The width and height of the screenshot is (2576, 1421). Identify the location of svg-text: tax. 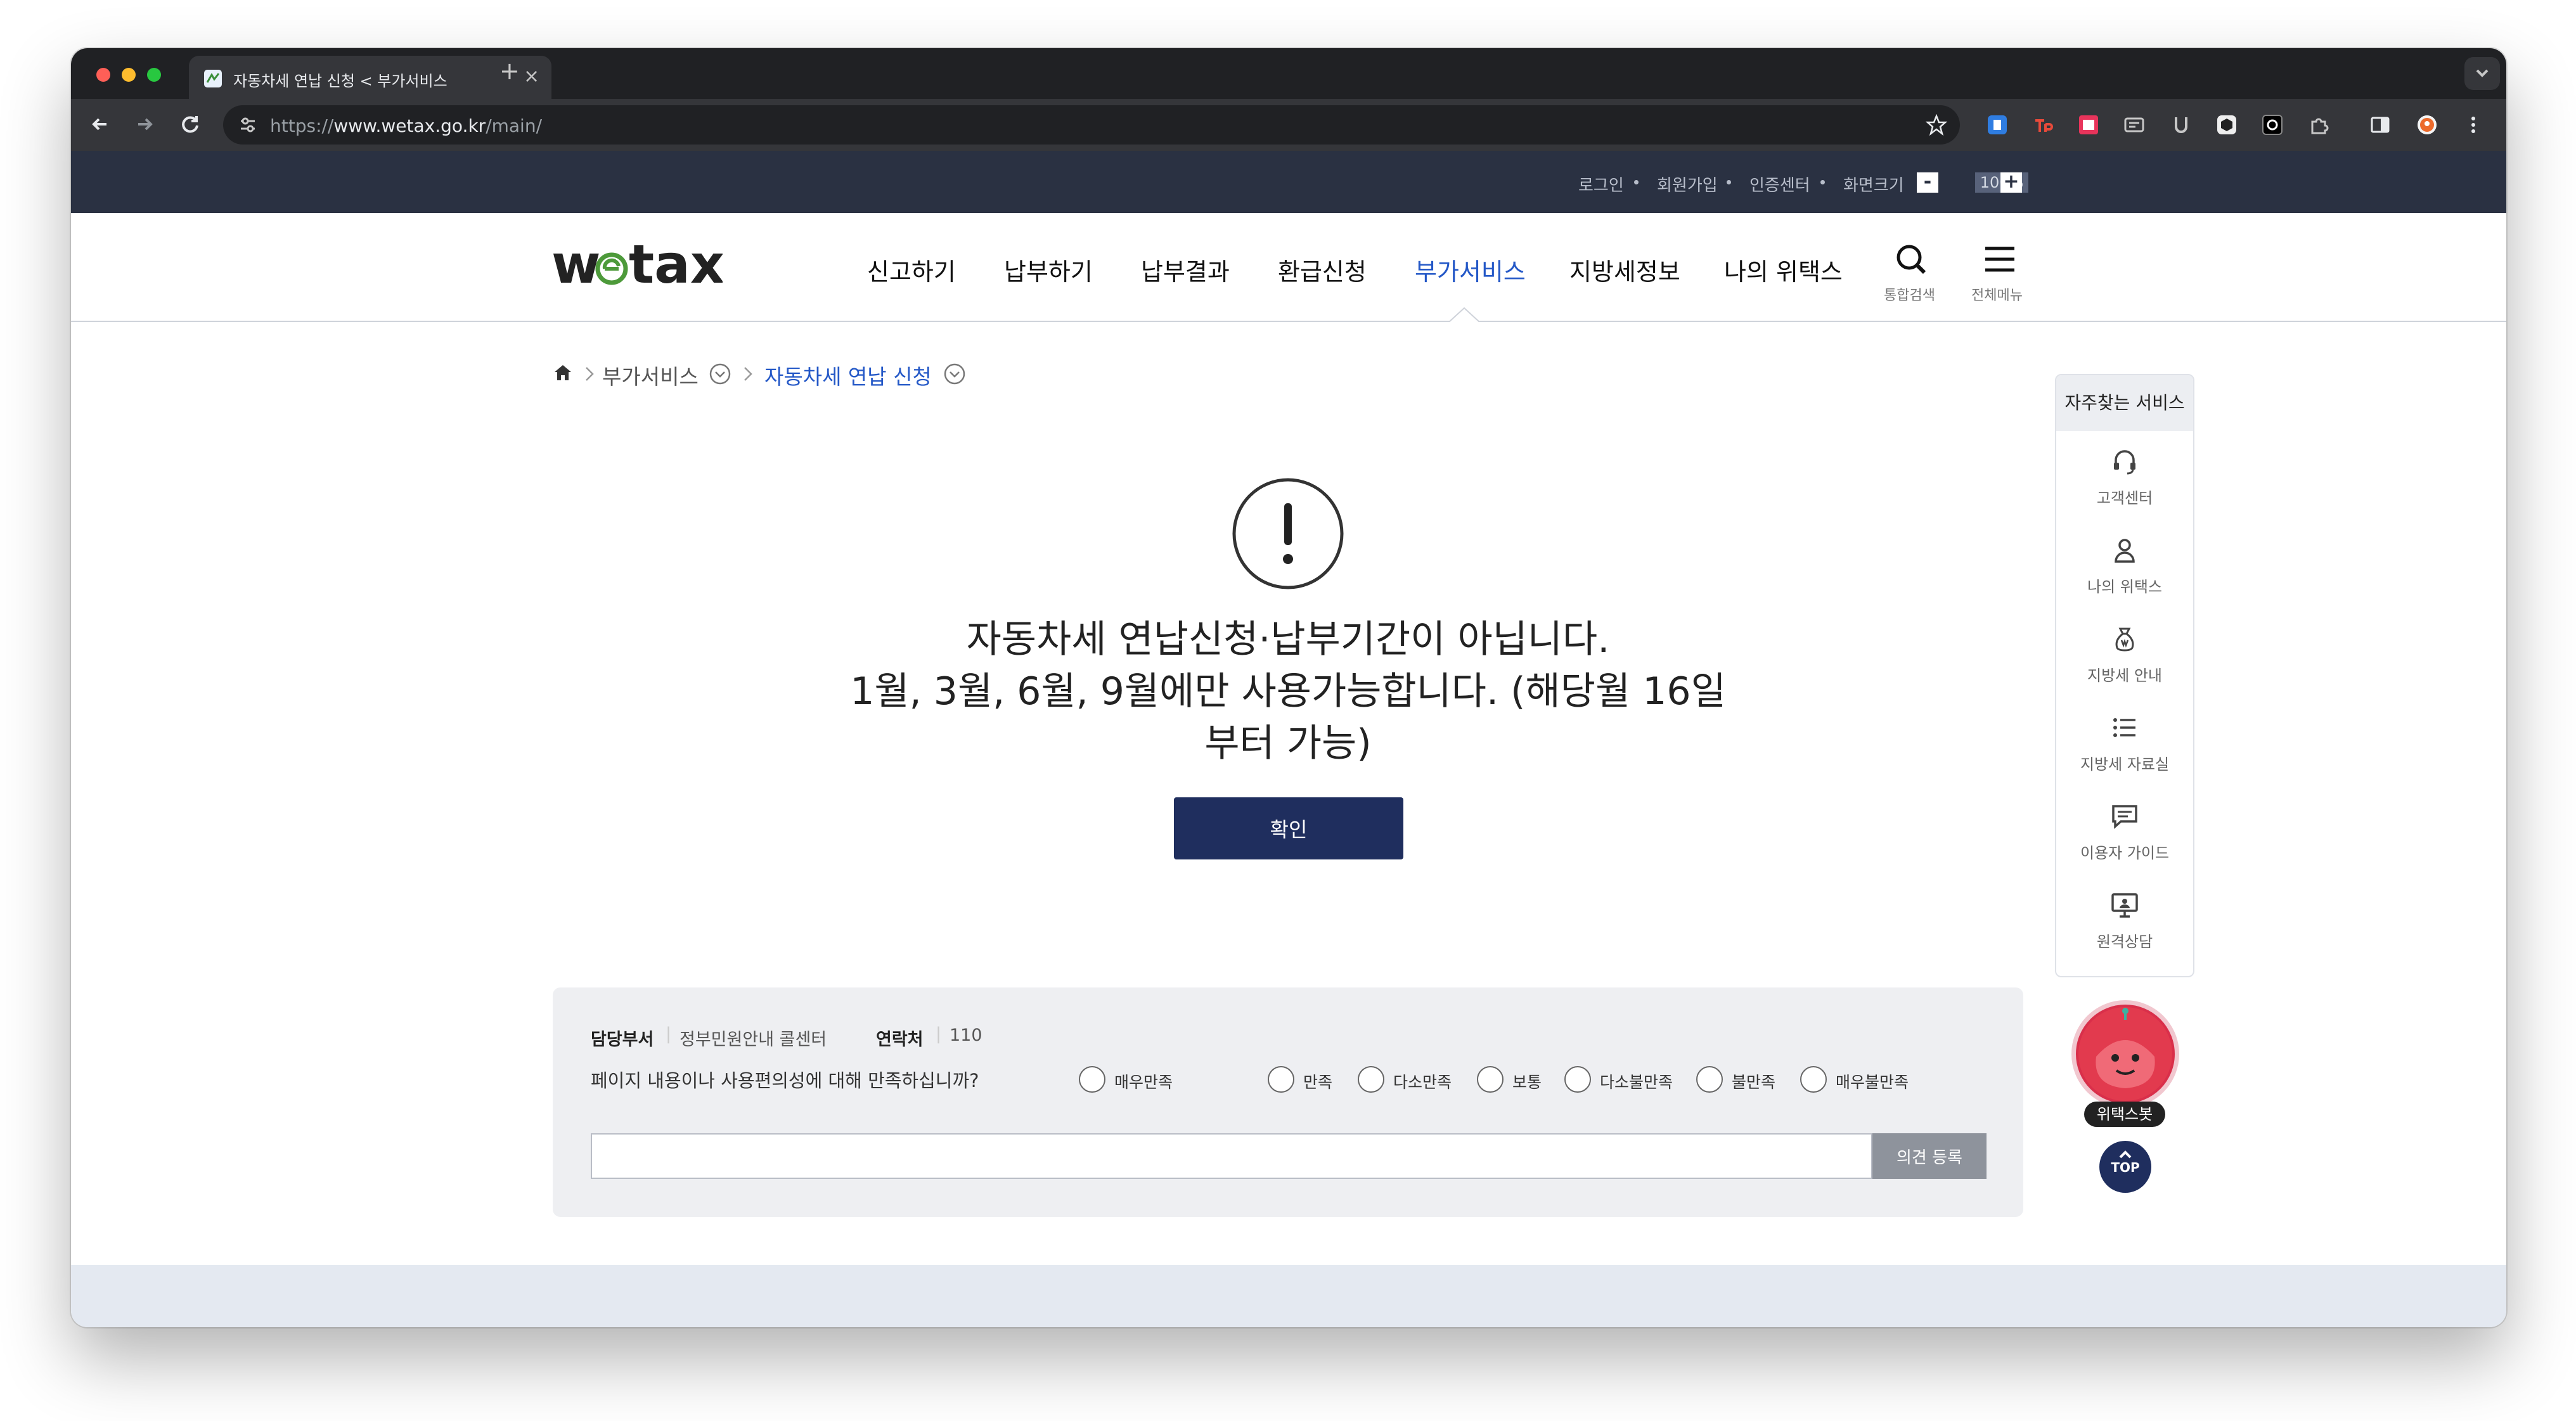
(676, 265).